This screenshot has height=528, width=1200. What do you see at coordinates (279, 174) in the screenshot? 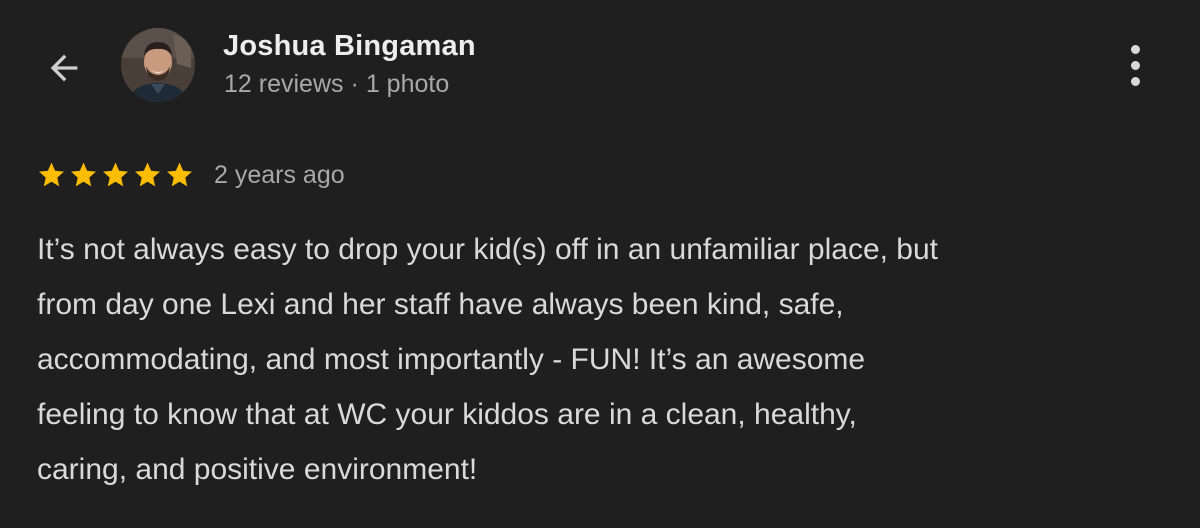
I see `review-time: 2 years ago` at bounding box center [279, 174].